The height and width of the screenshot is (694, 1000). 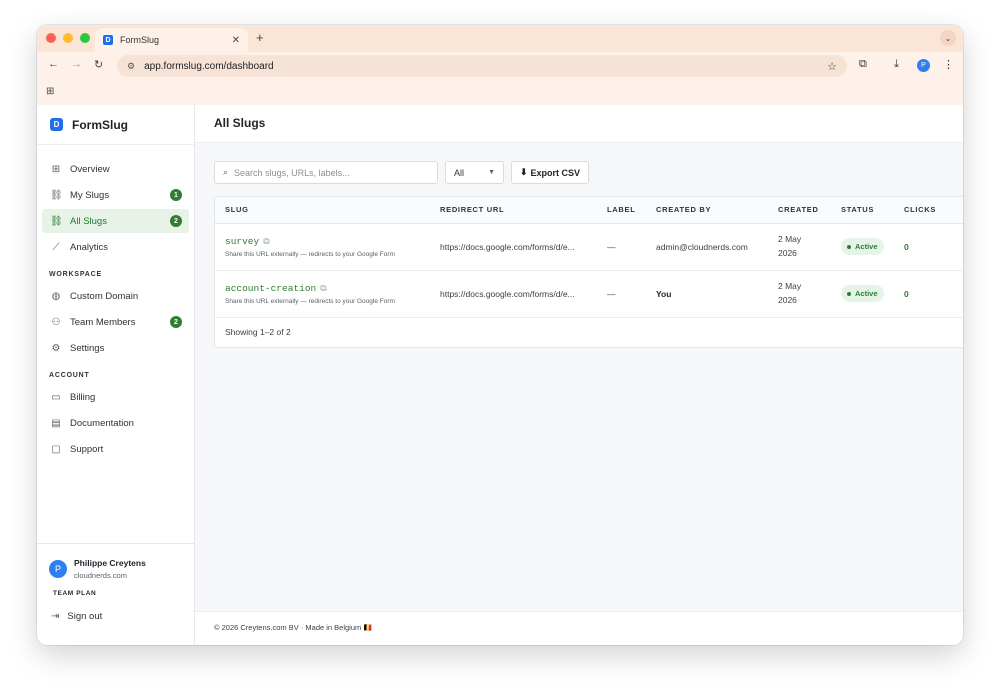 What do you see at coordinates (948, 64) in the screenshot?
I see `browser-menu-icon: ⋮` at bounding box center [948, 64].